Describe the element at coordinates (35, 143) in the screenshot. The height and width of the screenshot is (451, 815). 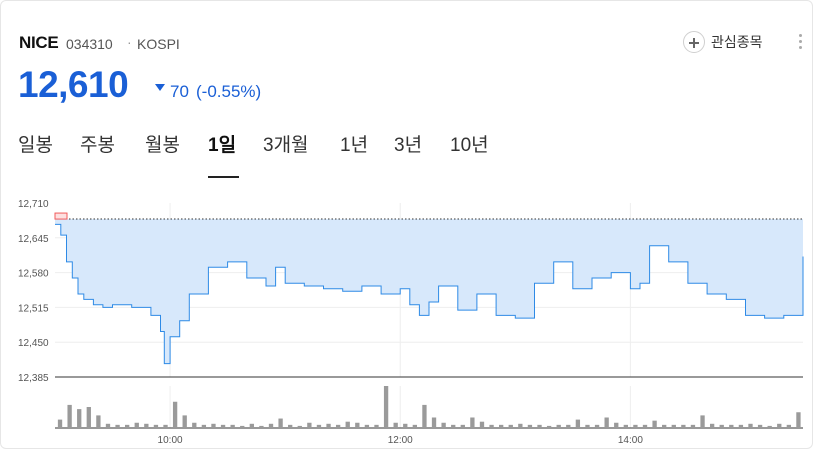
I see `tab-daily: 일봉` at that location.